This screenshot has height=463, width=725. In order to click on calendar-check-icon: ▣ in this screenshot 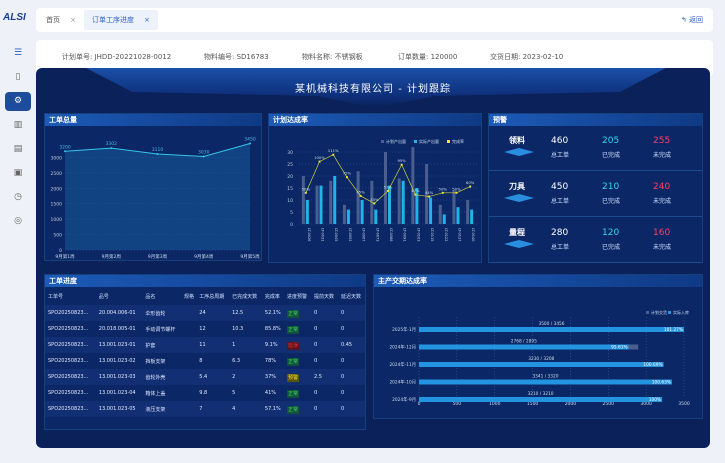, I will do `click(18, 173)`.